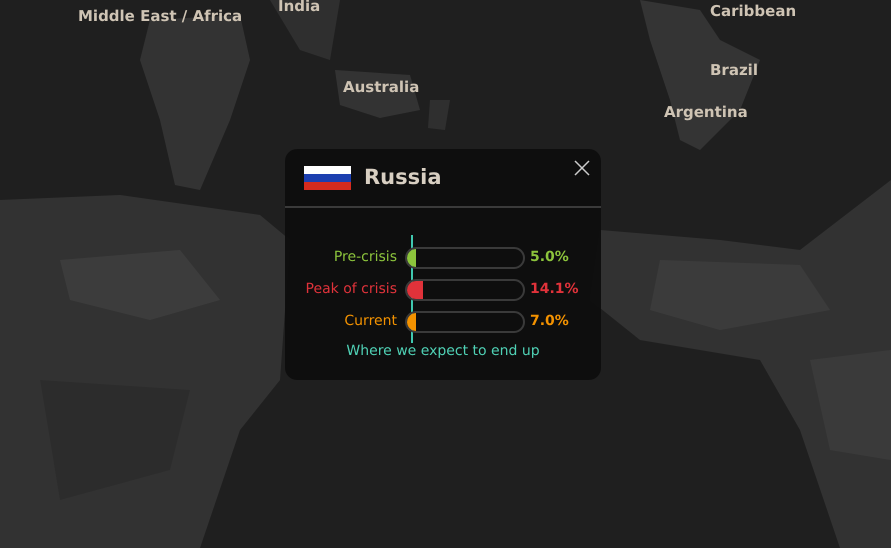 Image resolution: width=891 pixels, height=548 pixels. Describe the element at coordinates (549, 257) in the screenshot. I see `percent-value: 5.0%` at that location.